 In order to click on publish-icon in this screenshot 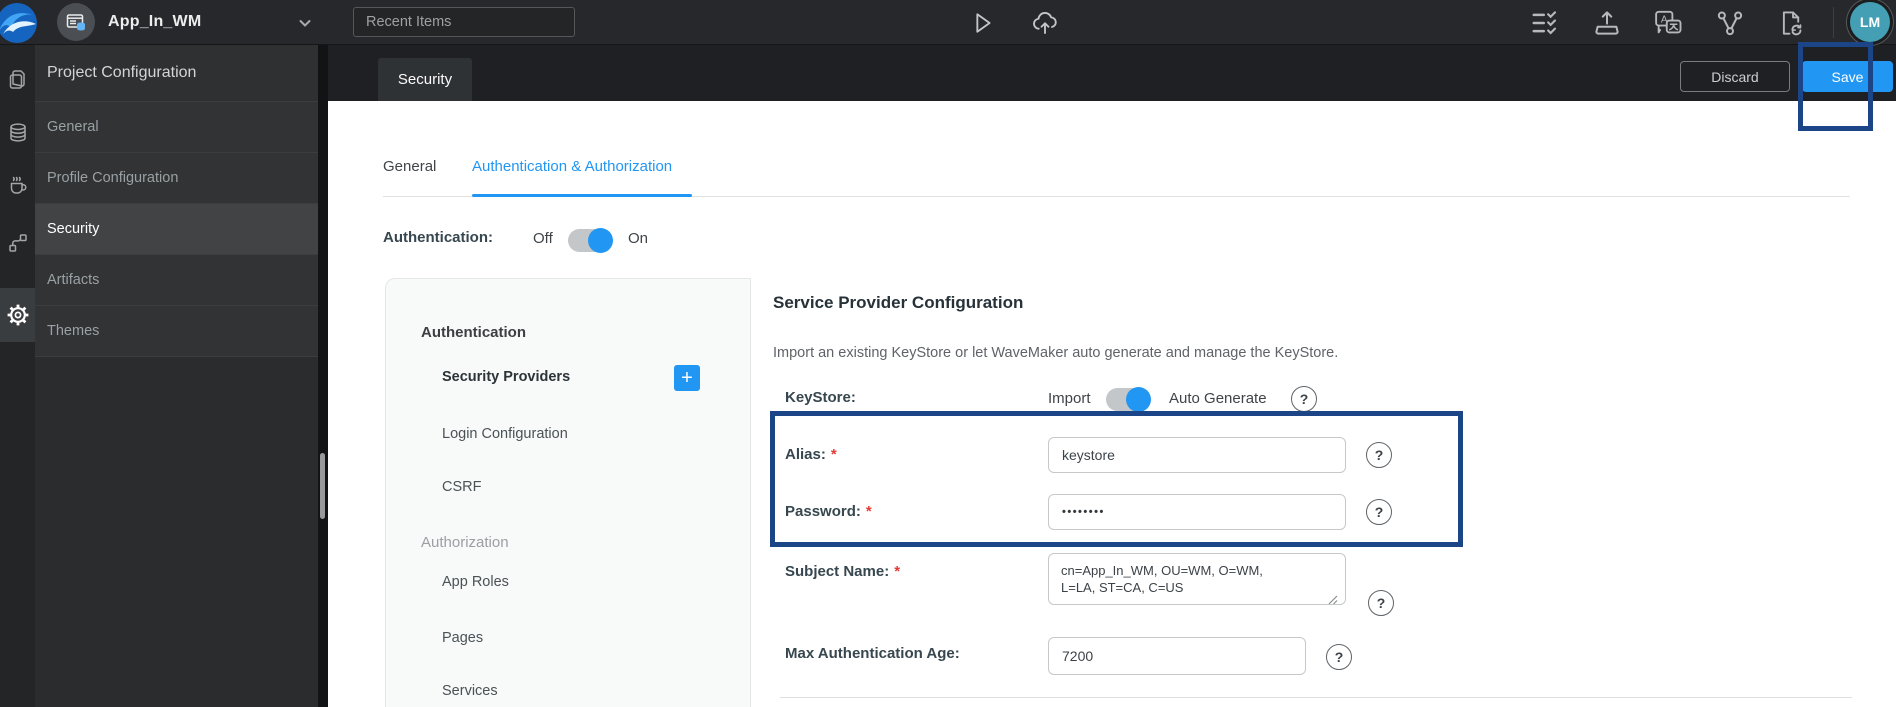, I will do `click(1607, 23)`.